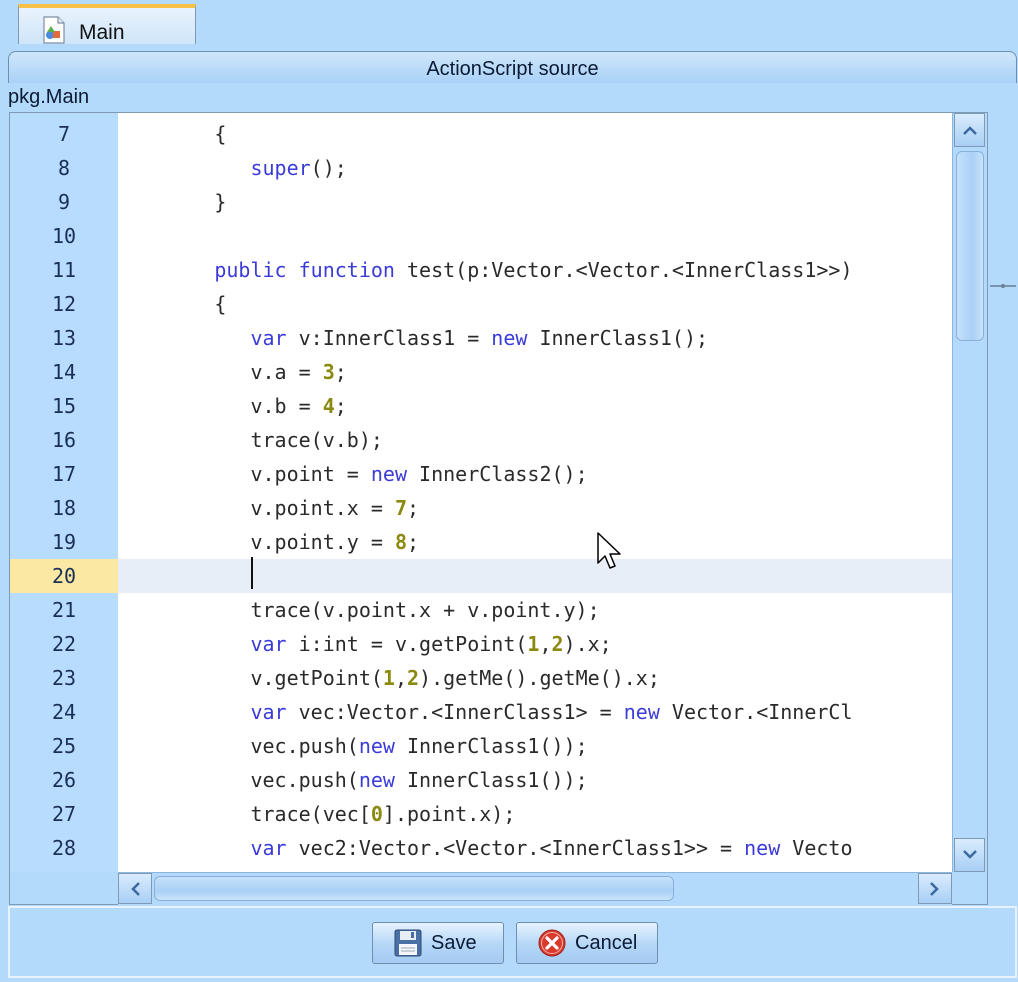 The image size is (1018, 982). Describe the element at coordinates (407, 644) in the screenshot. I see `code-text: i:int = v.getPoint(` at that location.